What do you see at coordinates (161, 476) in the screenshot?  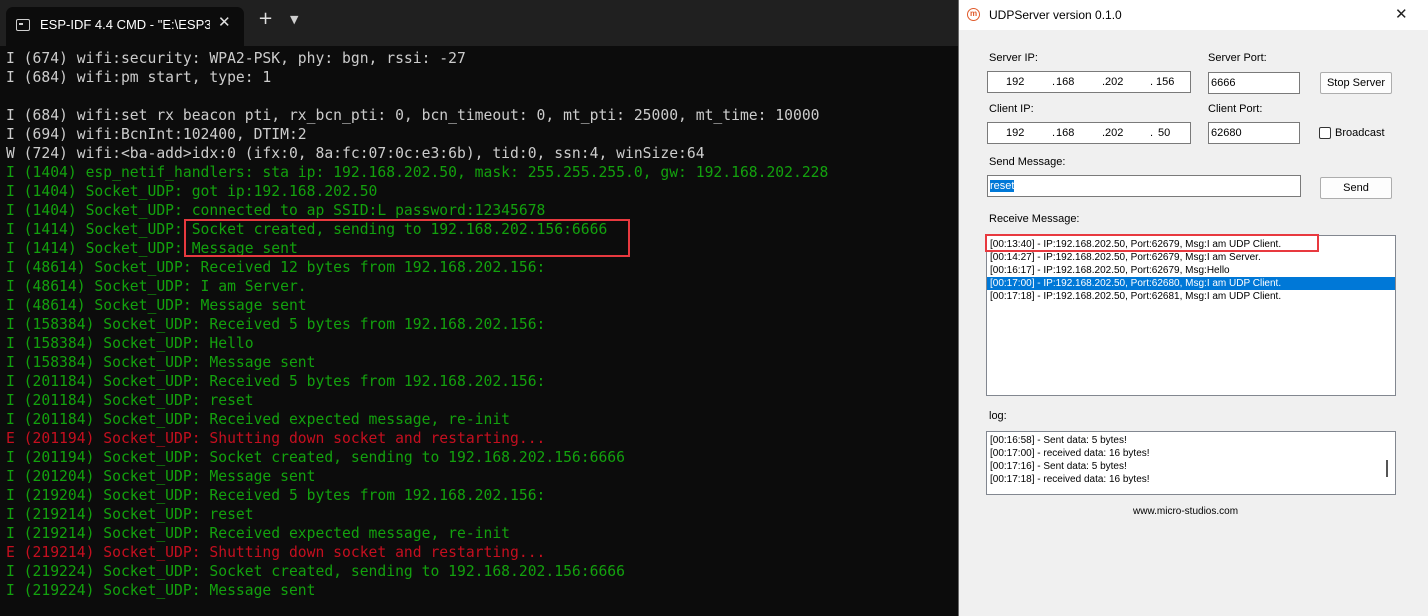 I see `terminal-line: I (201204) Socket_UDP: Message sent` at bounding box center [161, 476].